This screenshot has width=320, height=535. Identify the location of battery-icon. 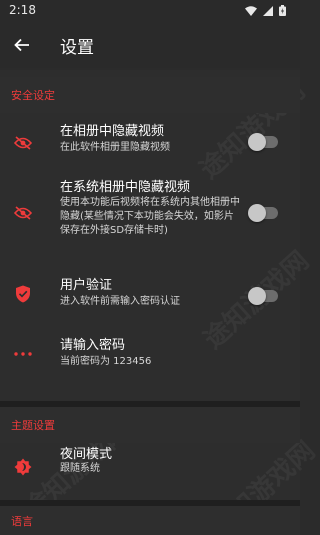
(282, 10).